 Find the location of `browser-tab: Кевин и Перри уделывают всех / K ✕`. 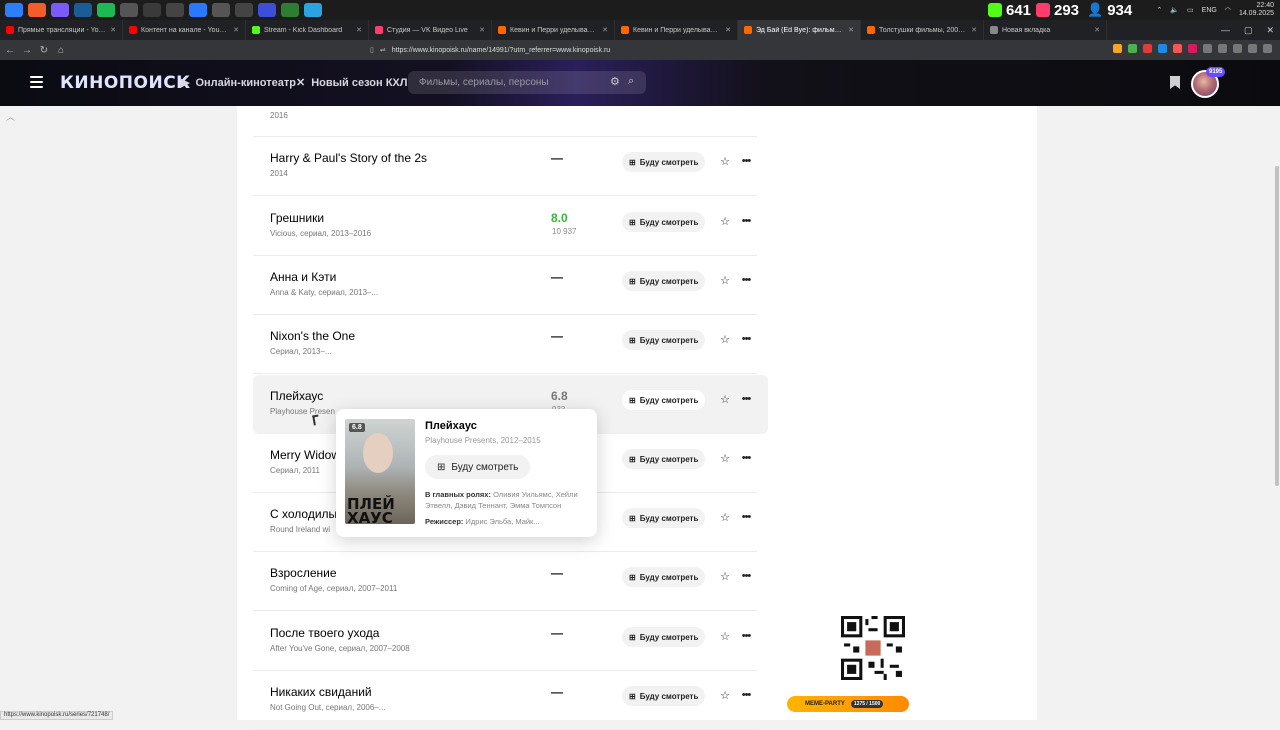

browser-tab: Кевин и Перри уделывают всех / K ✕ is located at coordinates (553, 30).